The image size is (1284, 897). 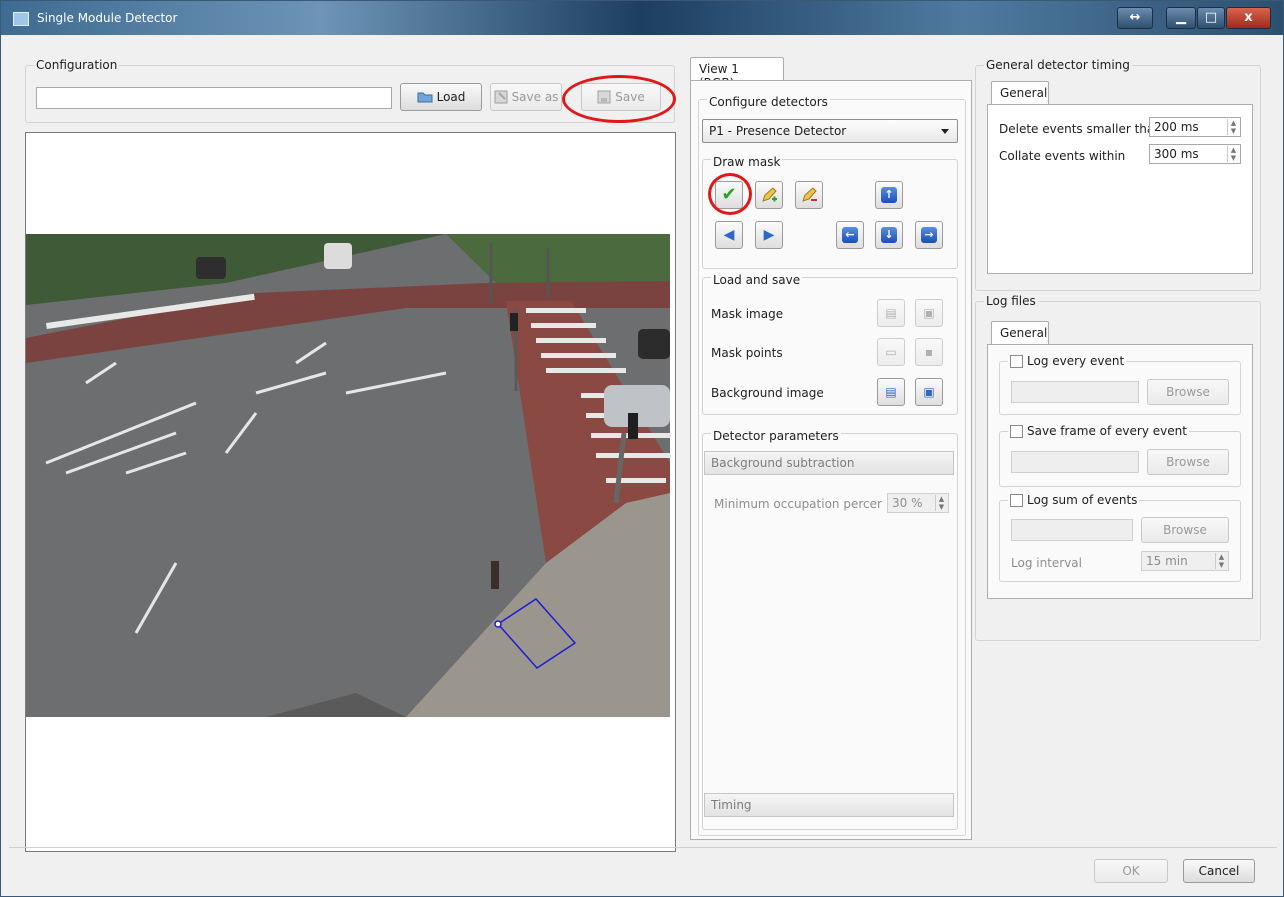 What do you see at coordinates (1076, 361) in the screenshot?
I see `log-every-event-label: Log every event` at bounding box center [1076, 361].